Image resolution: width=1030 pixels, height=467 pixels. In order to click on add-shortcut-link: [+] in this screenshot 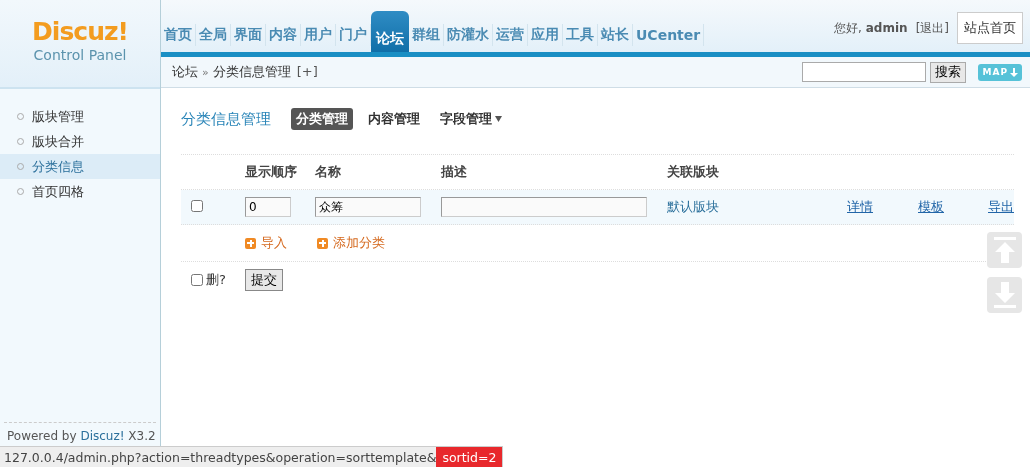, I will do `click(307, 71)`.